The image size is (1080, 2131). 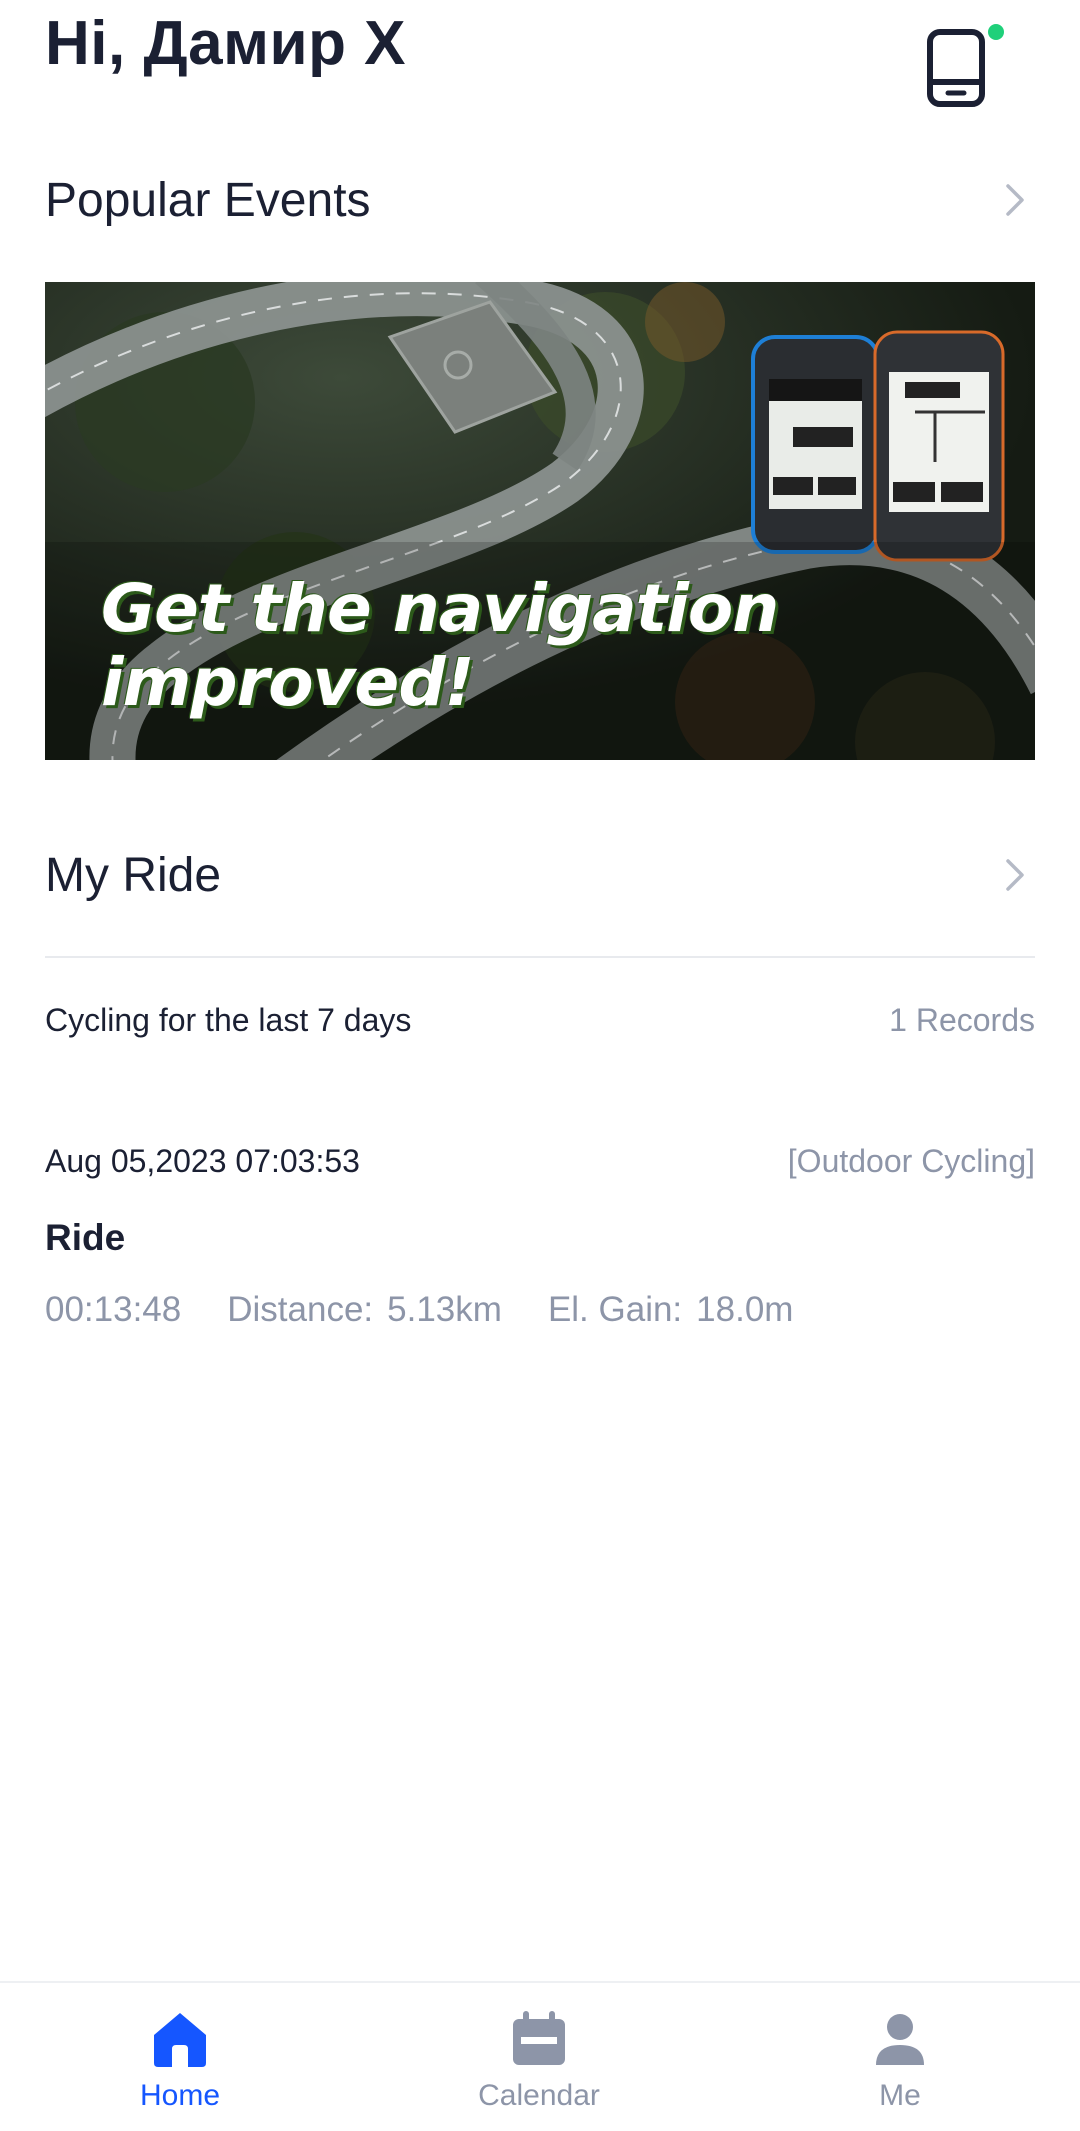 I want to click on my-ride-title: My Ride, so click(x=133, y=875).